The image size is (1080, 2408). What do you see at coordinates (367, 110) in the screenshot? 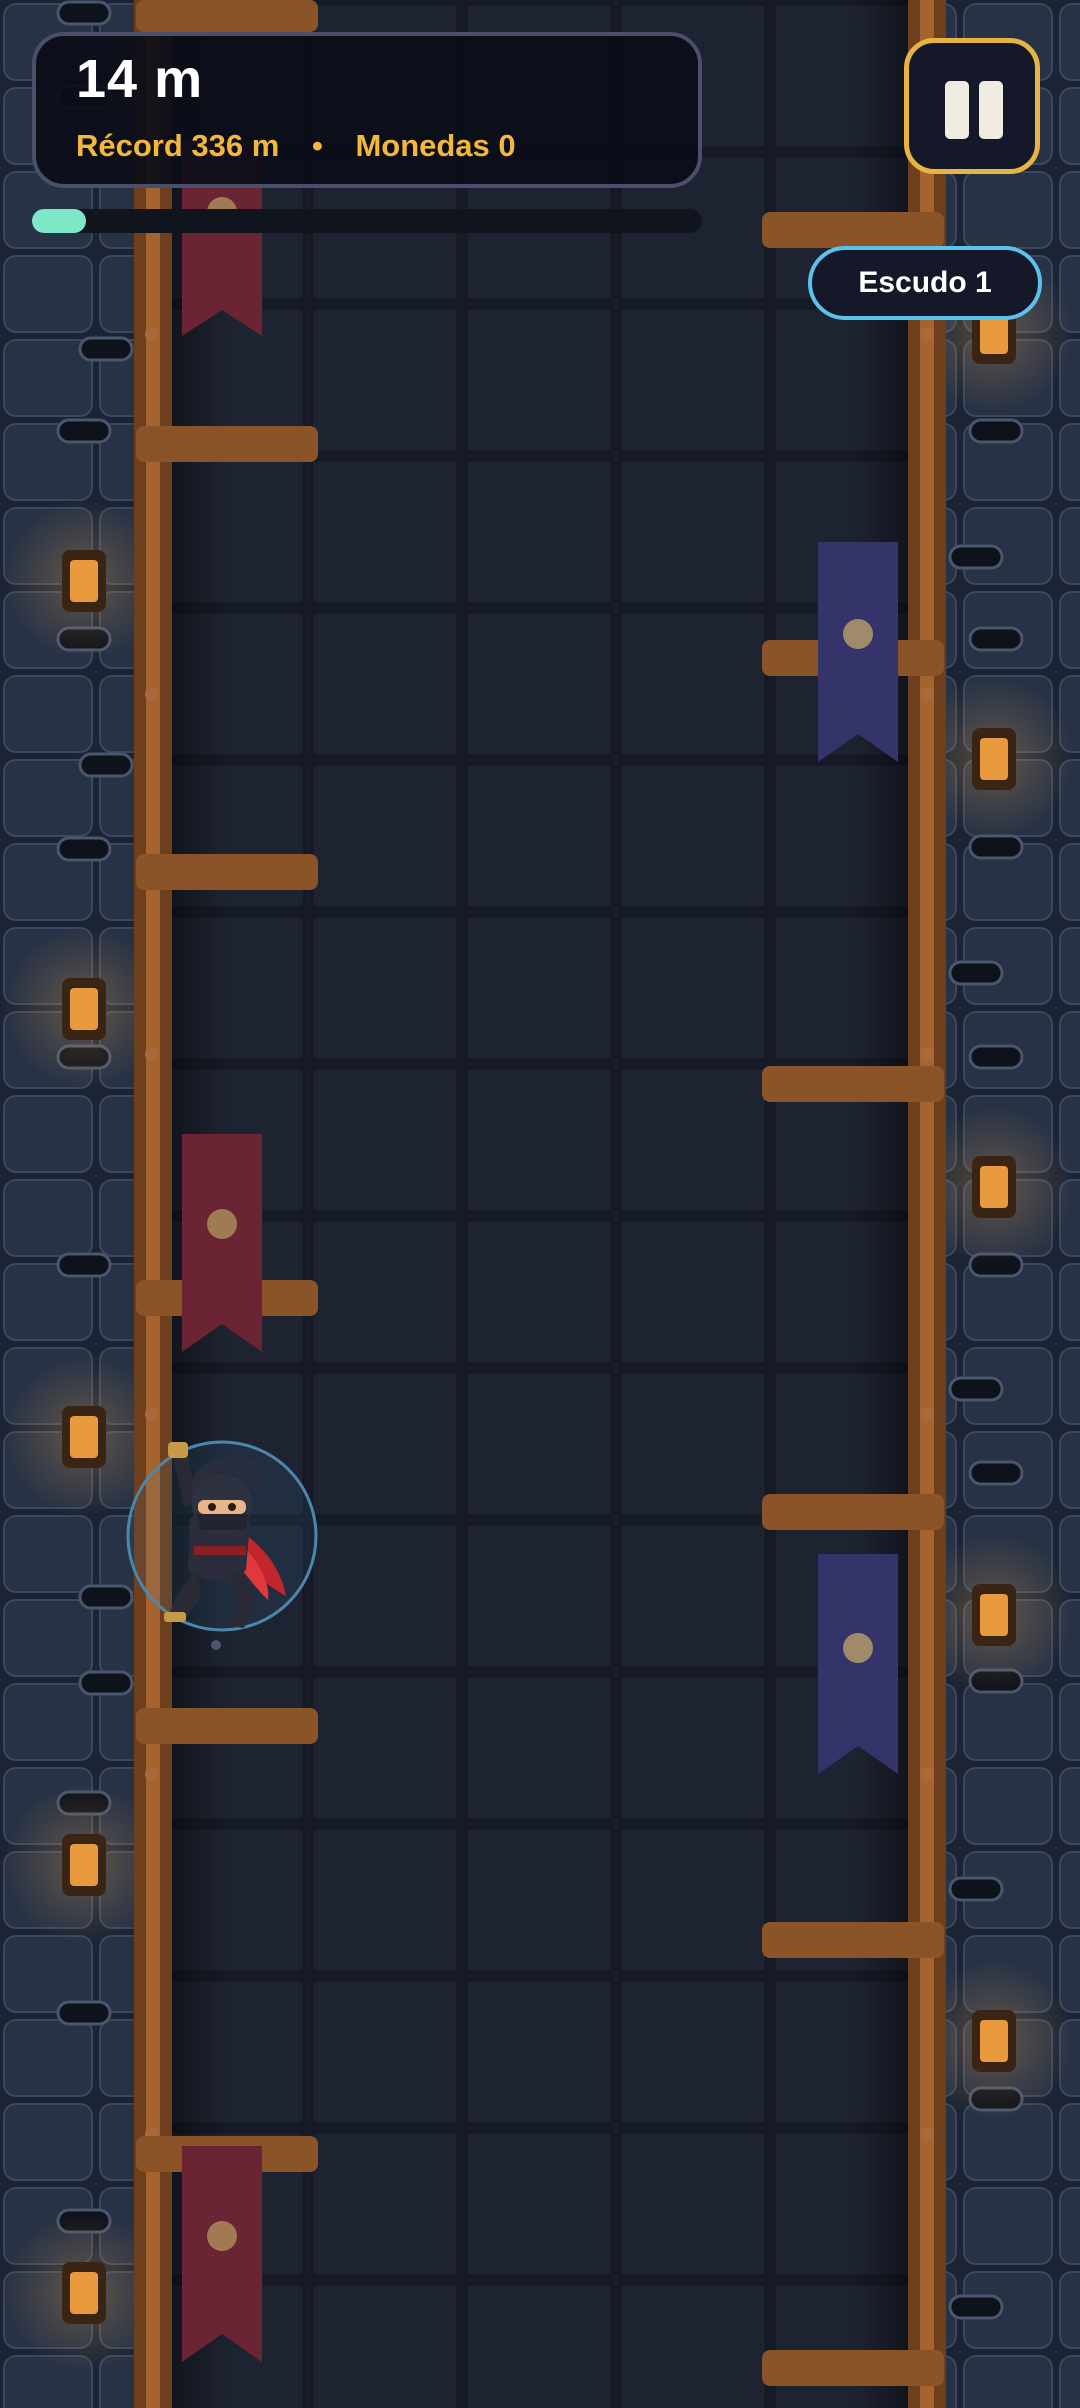
I see `hud-panel: 14 m Récord 336 m • Monedas 0` at bounding box center [367, 110].